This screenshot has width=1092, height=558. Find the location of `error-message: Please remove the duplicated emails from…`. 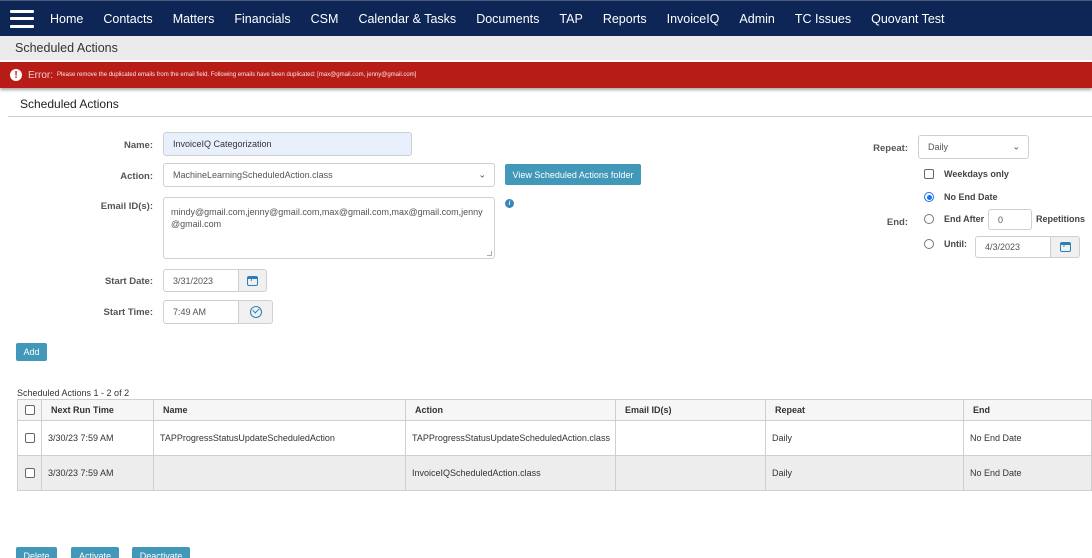

error-message: Please remove the duplicated emails from… is located at coordinates (237, 75).